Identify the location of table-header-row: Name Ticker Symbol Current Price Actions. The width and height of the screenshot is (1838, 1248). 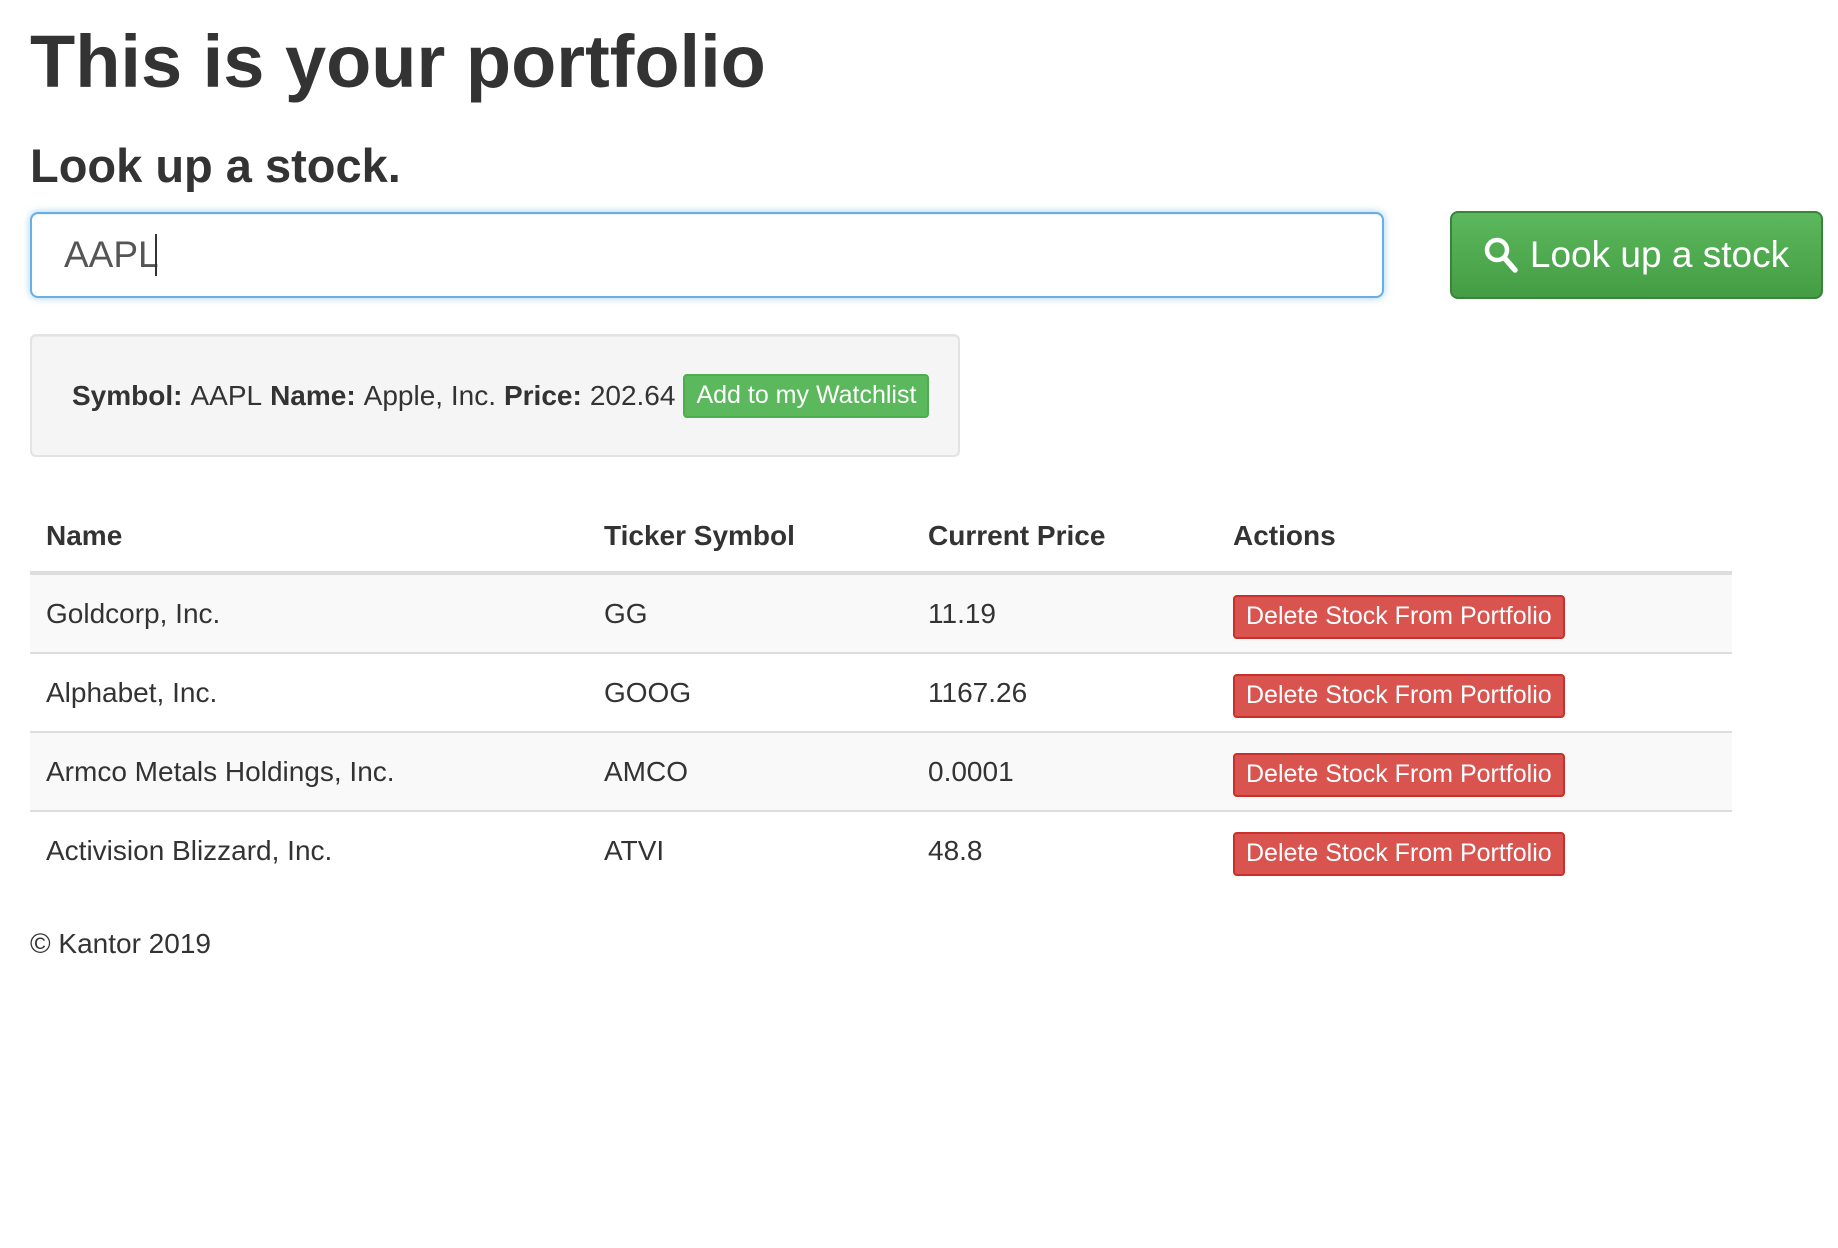
(881, 537).